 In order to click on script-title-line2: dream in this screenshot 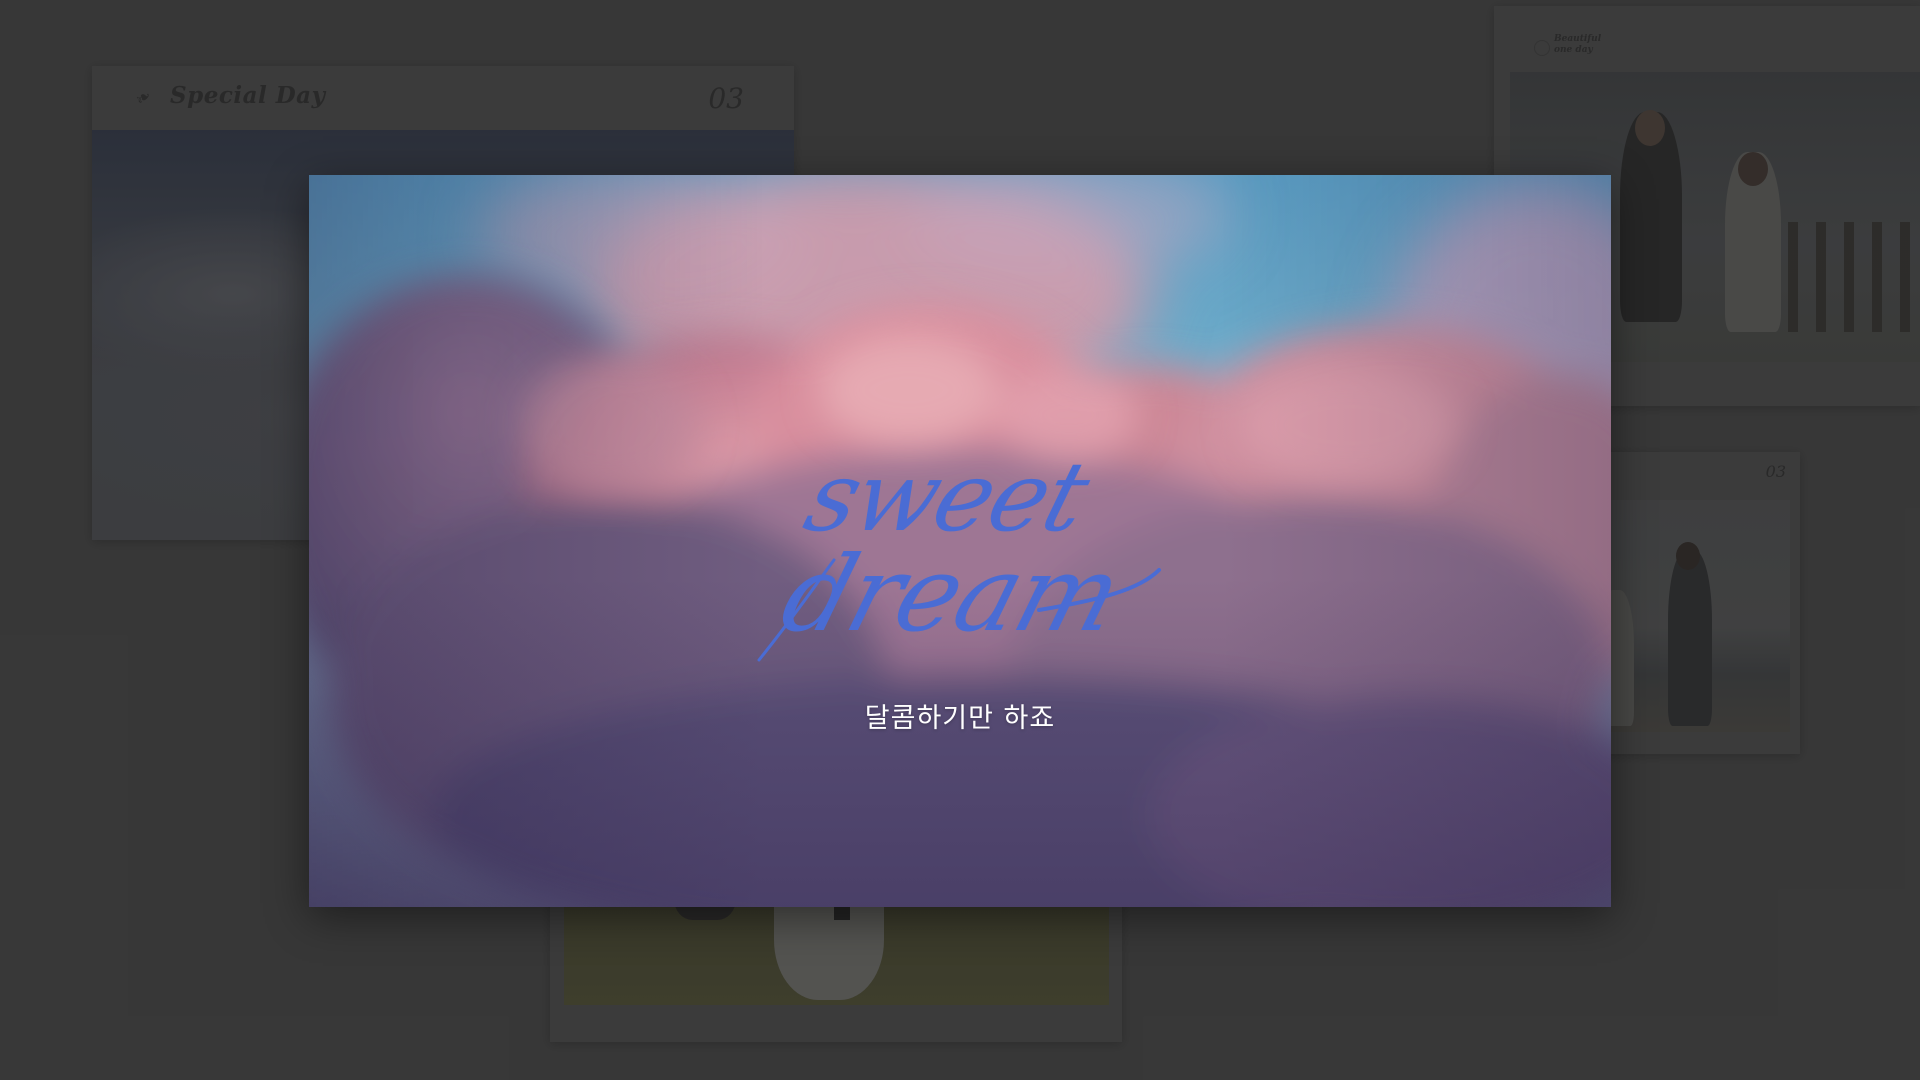, I will do `click(950, 595)`.